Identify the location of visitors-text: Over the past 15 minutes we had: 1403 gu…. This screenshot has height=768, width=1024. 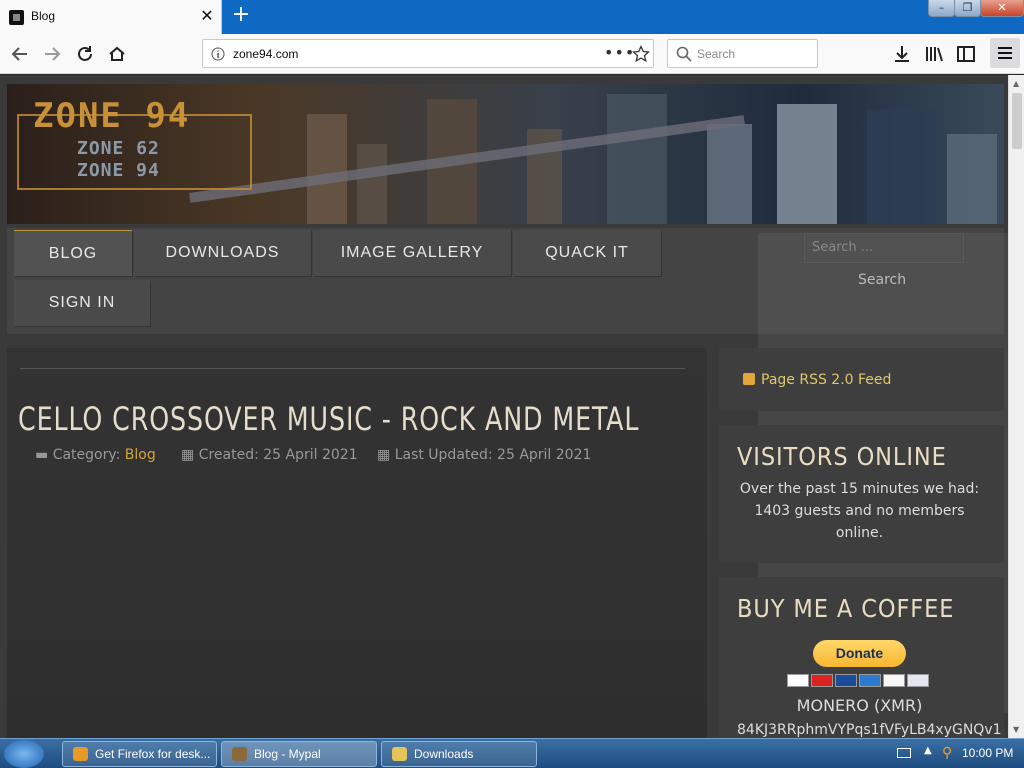
(859, 511).